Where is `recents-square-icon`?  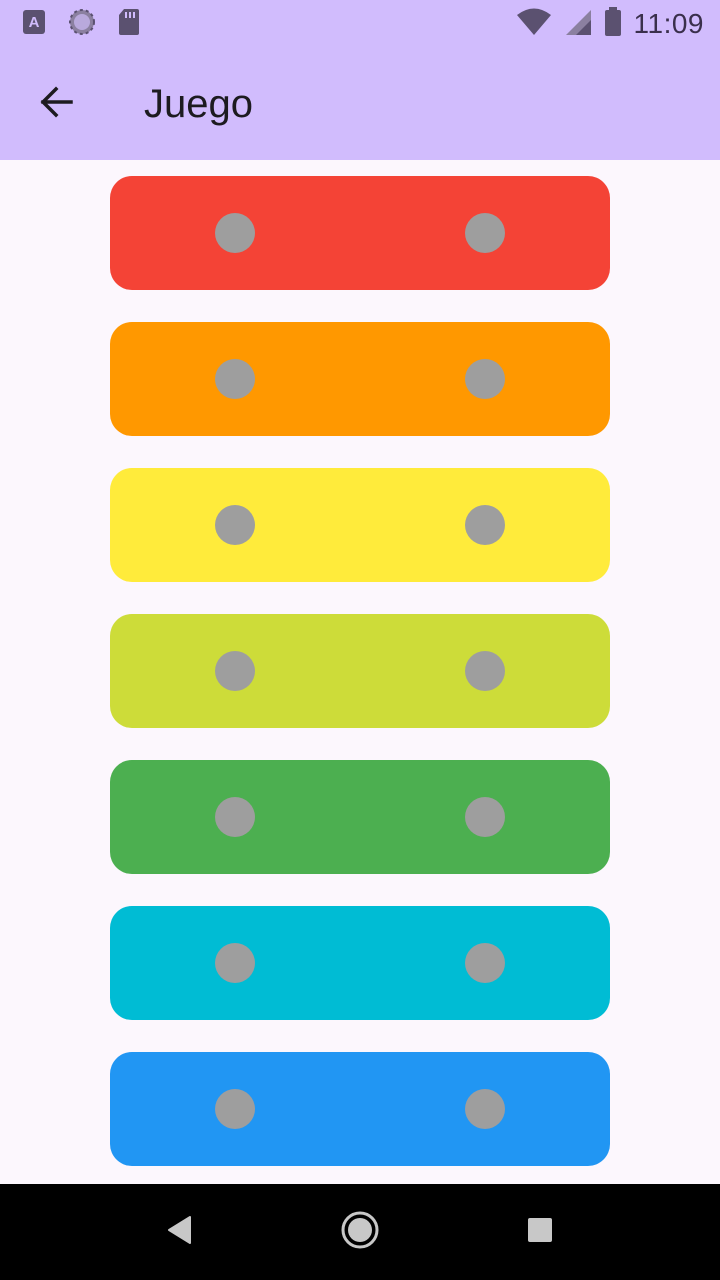
recents-square-icon is located at coordinates (540, 1232).